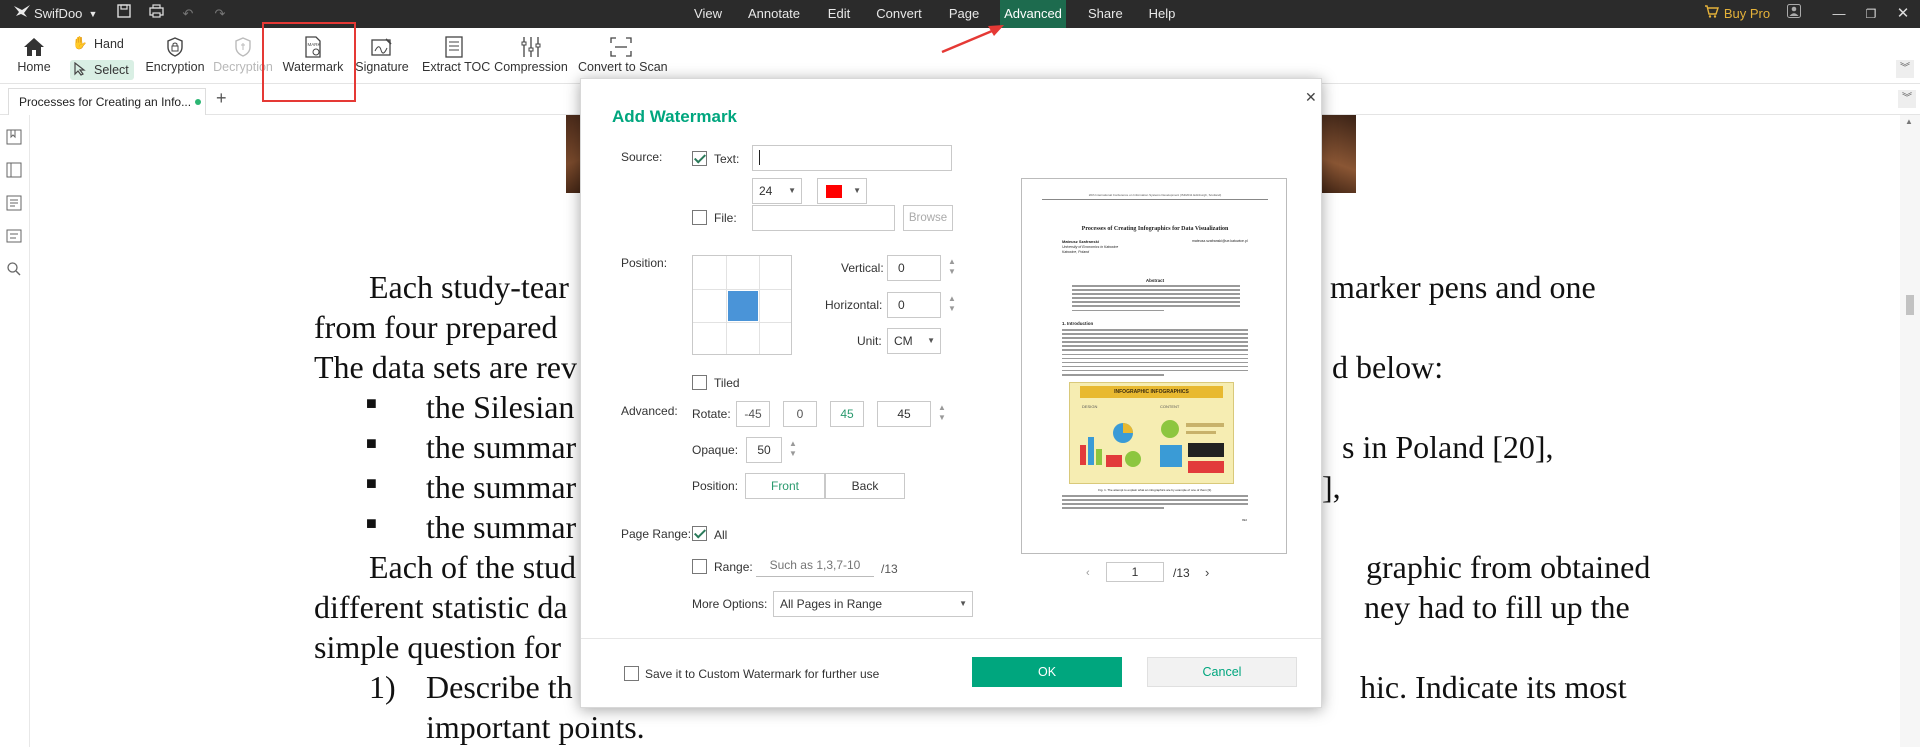 This screenshot has height=747, width=1920. What do you see at coordinates (708, 14) in the screenshot?
I see `menu-view: View` at bounding box center [708, 14].